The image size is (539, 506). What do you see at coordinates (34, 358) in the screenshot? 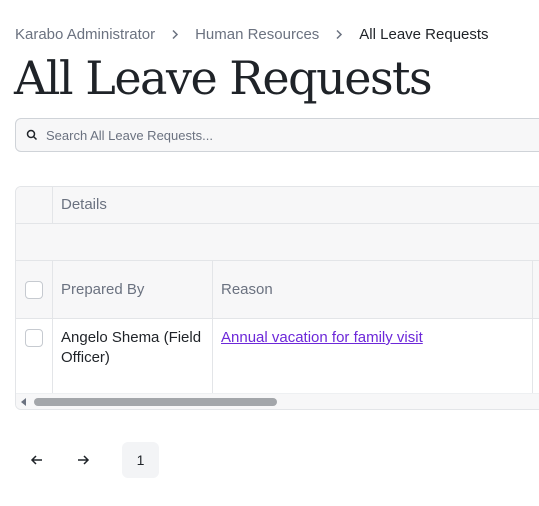
I see `row-select-cell` at bounding box center [34, 358].